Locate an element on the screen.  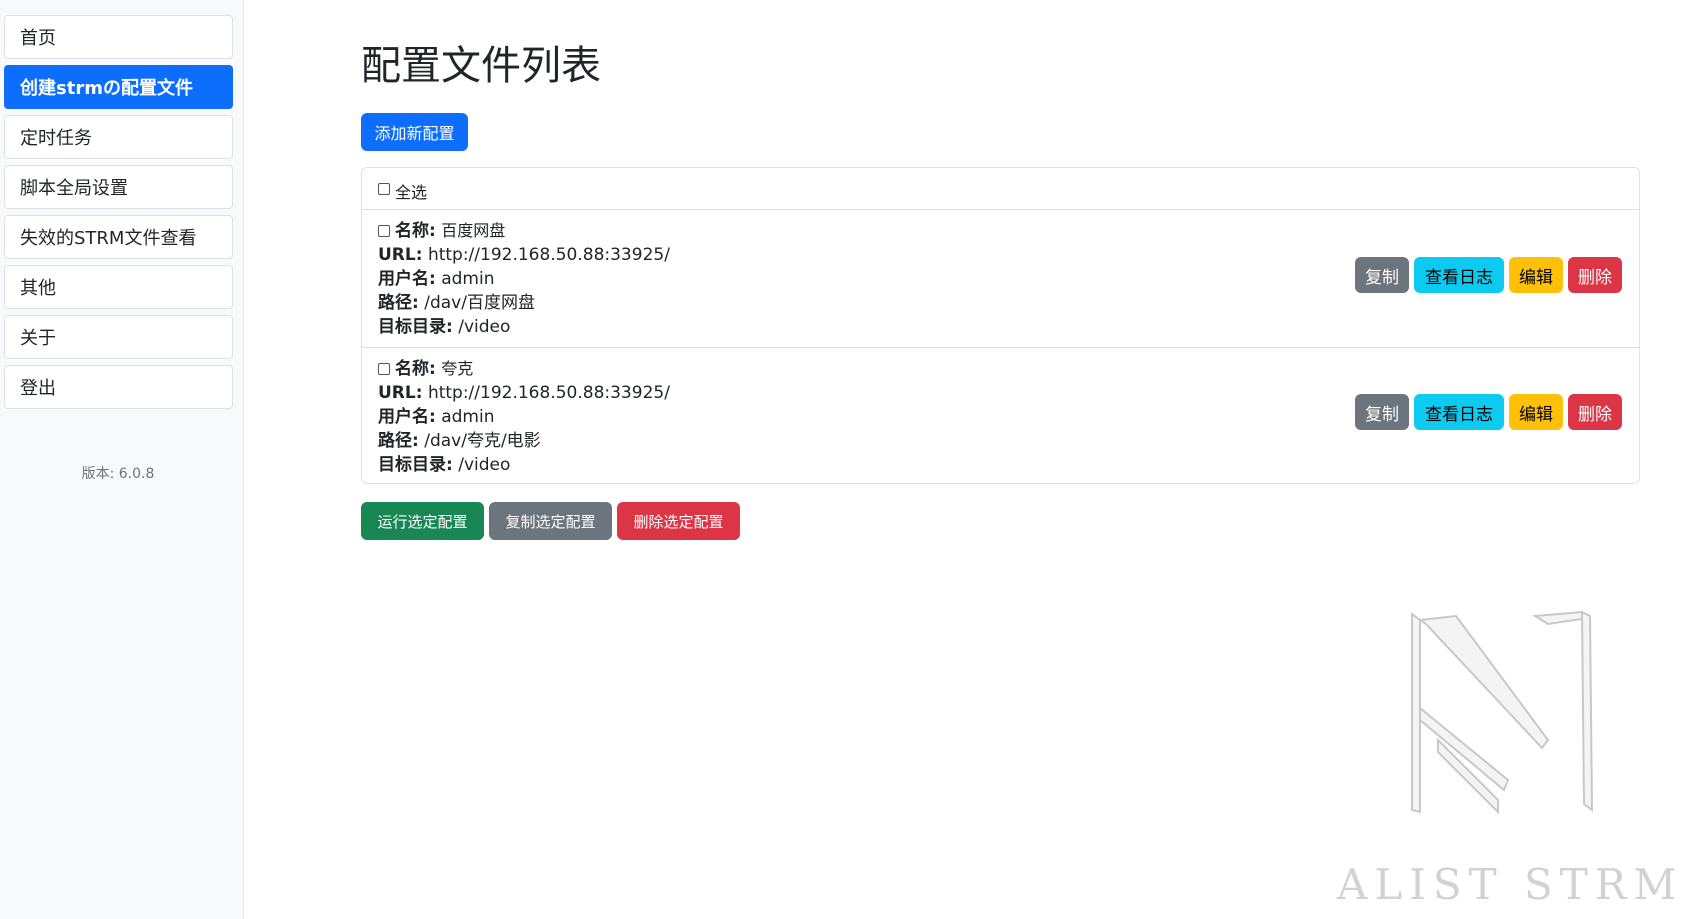
config-path: 路径: /dav/百度网盘 is located at coordinates (456, 303).